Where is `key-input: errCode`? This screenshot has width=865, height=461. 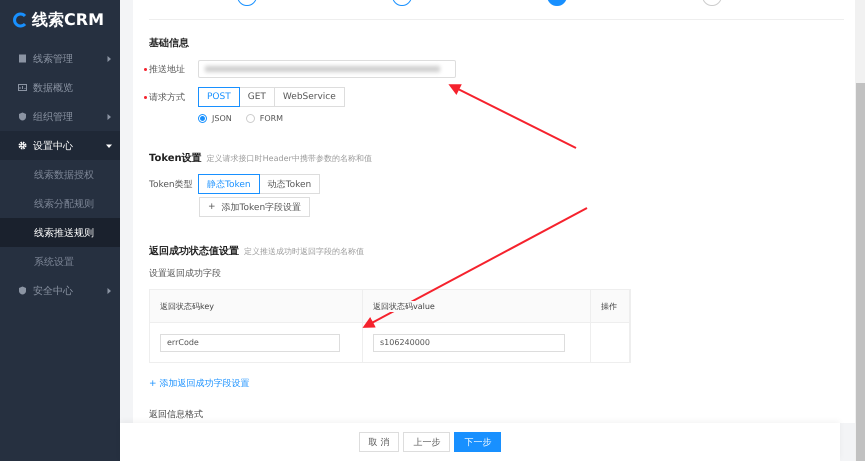
key-input: errCode is located at coordinates (250, 343).